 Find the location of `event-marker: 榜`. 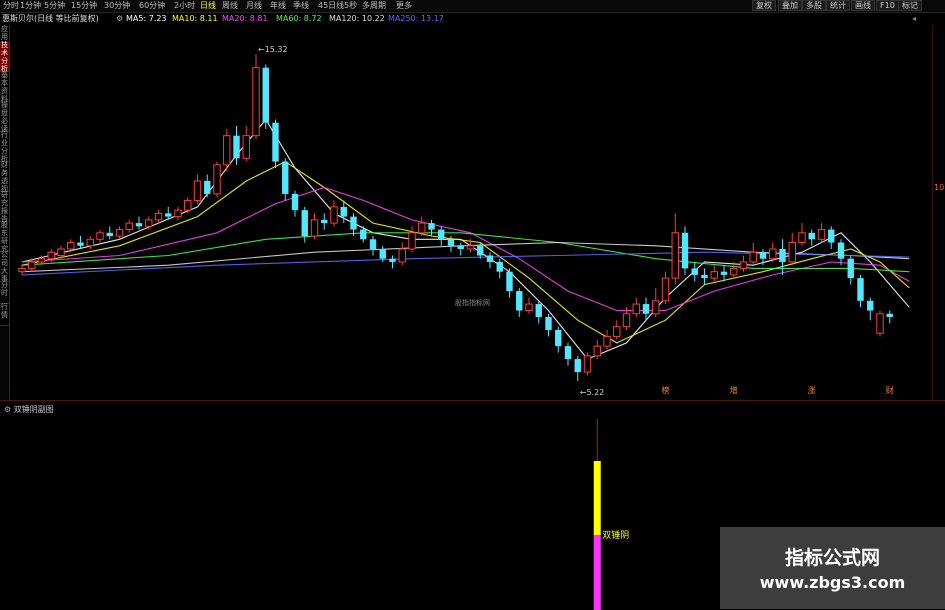

event-marker: 榜 is located at coordinates (666, 390).